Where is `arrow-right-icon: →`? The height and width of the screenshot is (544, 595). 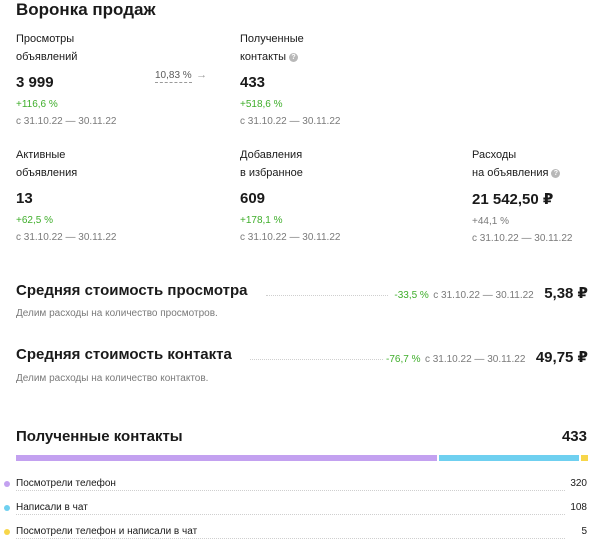 arrow-right-icon: → is located at coordinates (202, 75).